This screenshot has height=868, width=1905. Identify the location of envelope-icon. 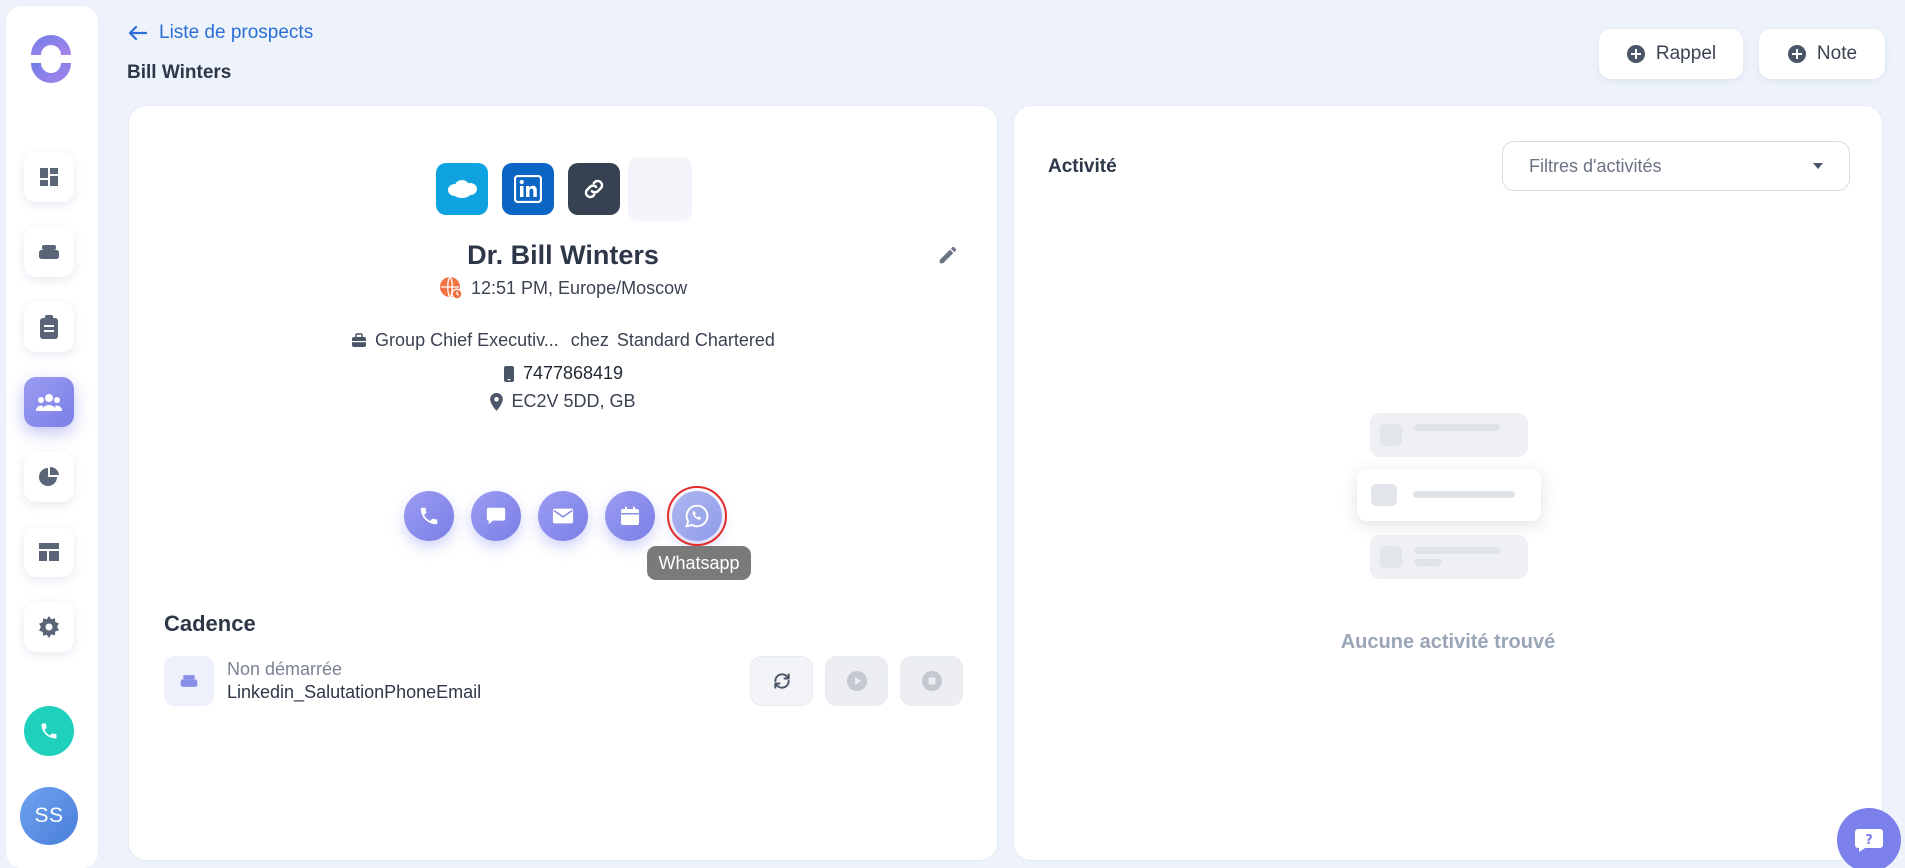
(563, 516).